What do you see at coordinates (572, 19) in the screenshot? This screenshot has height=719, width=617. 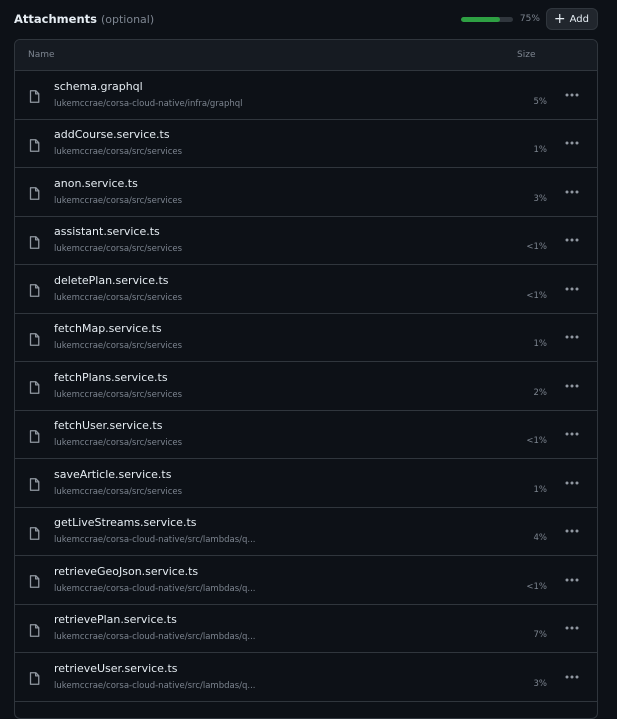 I see `add-attachment-button: + Add` at bounding box center [572, 19].